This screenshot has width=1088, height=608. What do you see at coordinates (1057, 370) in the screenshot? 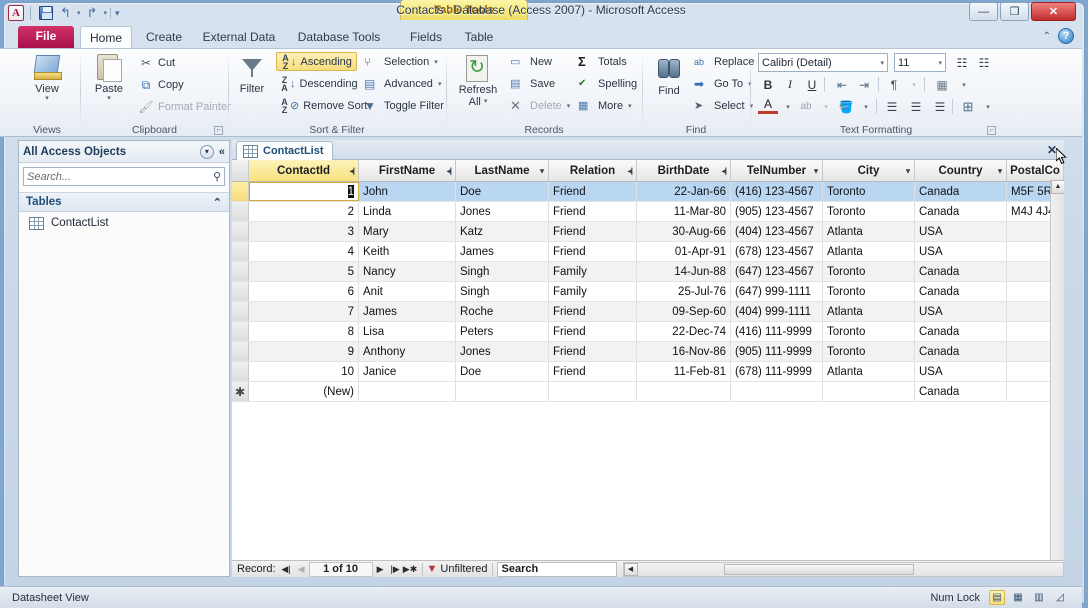
I see `vertical-scrollbar: ▲ ▼` at bounding box center [1057, 370].